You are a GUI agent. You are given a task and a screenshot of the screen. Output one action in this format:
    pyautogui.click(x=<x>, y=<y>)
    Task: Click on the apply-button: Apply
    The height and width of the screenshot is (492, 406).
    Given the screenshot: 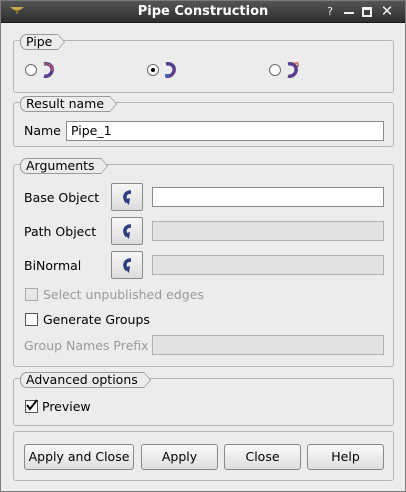 What is the action you would take?
    pyautogui.click(x=179, y=457)
    